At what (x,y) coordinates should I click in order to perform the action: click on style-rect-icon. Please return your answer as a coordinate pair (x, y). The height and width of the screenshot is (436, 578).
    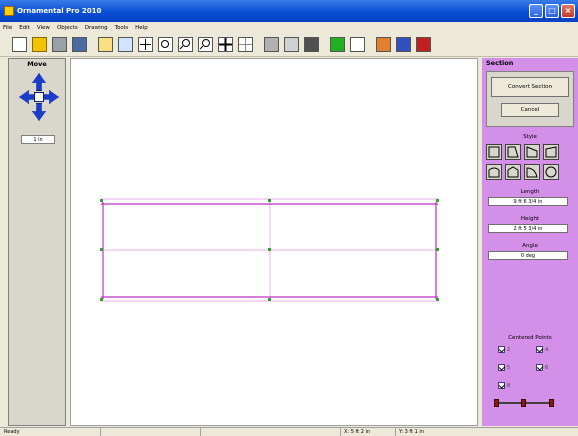
    Looking at the image, I should click on (494, 152).